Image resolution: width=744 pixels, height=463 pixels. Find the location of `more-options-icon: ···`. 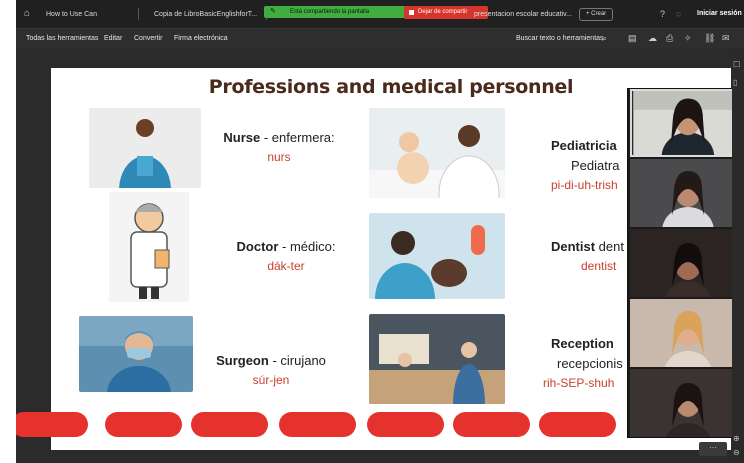

more-options-icon: ··· is located at coordinates (713, 449).